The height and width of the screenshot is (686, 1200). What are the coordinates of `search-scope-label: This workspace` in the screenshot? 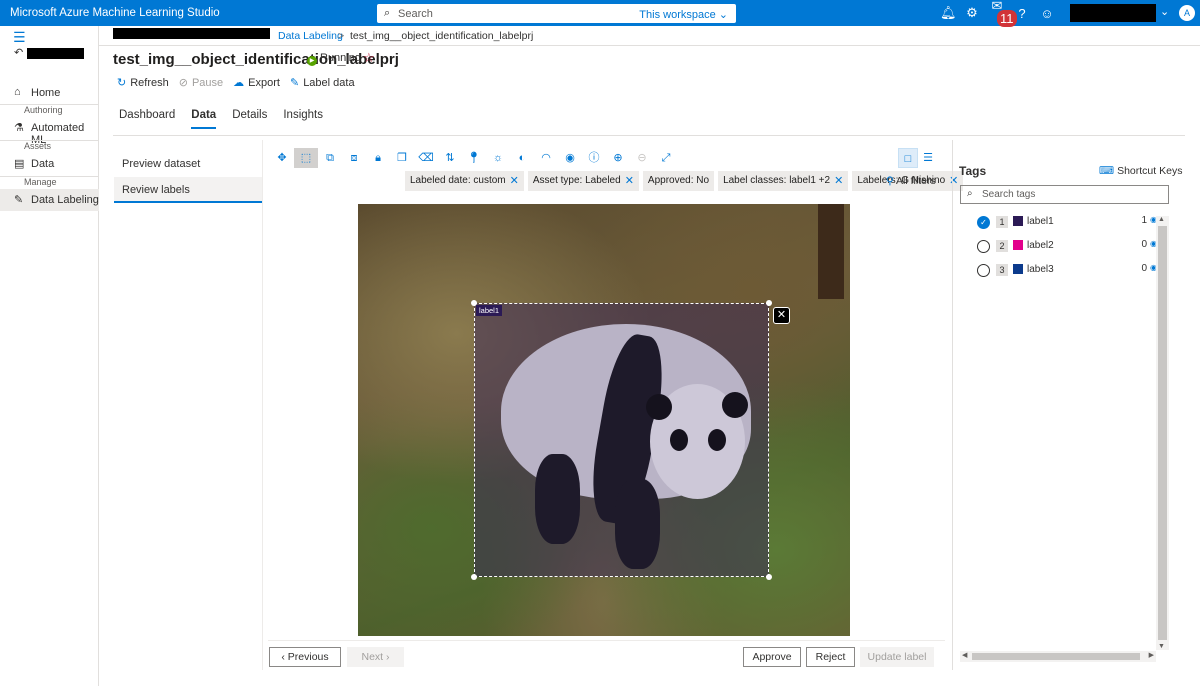 It's located at (677, 15).